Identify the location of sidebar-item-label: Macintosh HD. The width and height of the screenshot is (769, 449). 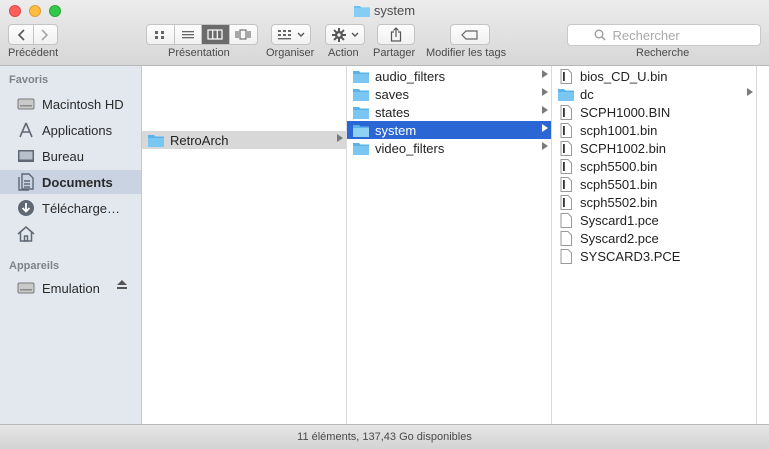
(83, 104).